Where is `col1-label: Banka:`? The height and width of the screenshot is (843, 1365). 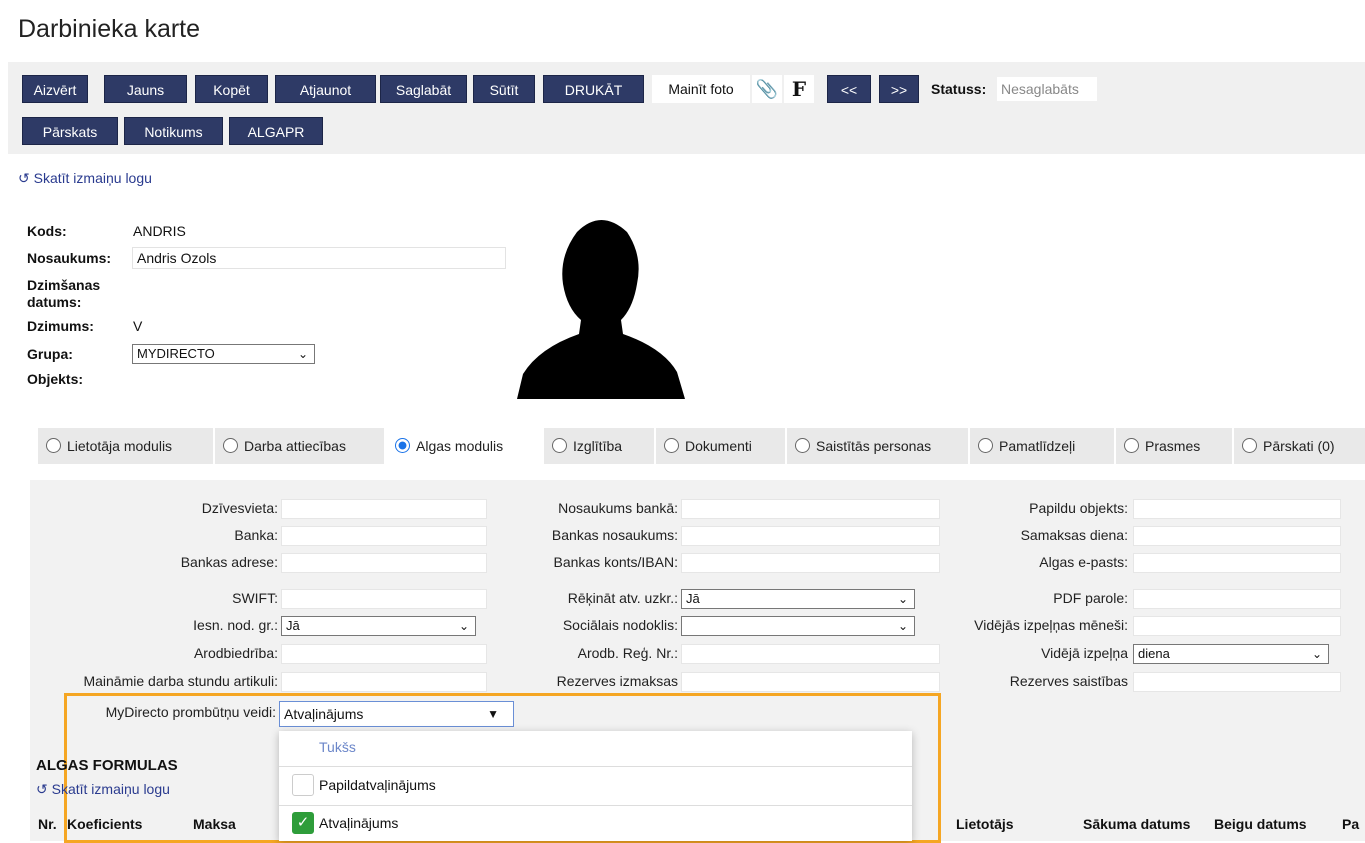
col1-label: Banka: is located at coordinates (256, 535).